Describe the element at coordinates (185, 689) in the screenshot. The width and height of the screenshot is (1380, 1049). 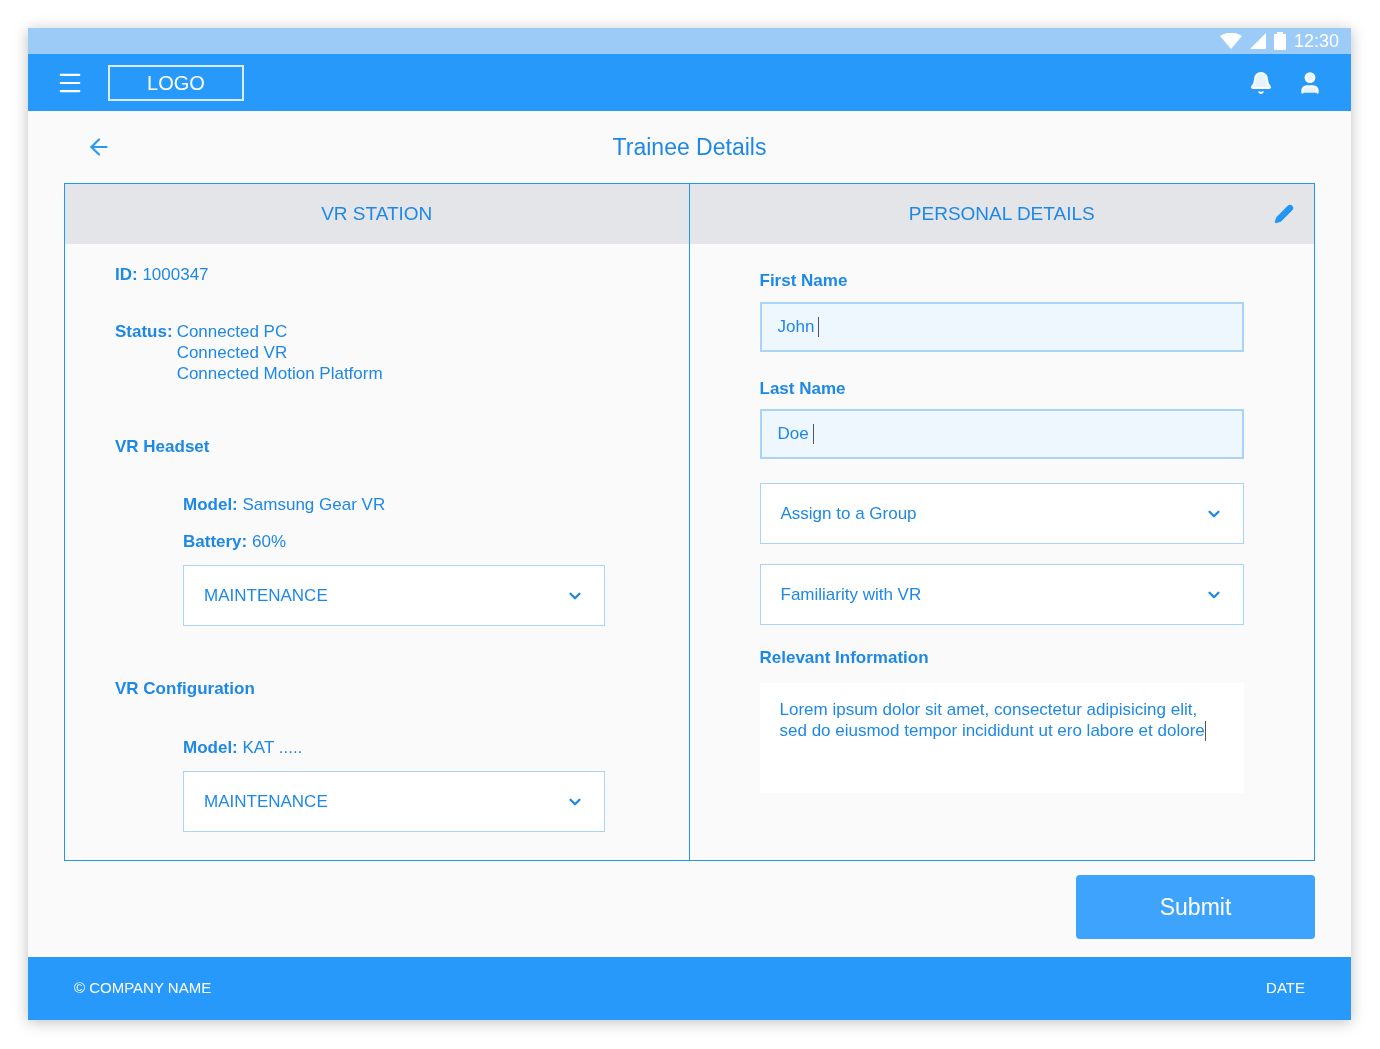
I see `section-heading: VR Configuration` at that location.